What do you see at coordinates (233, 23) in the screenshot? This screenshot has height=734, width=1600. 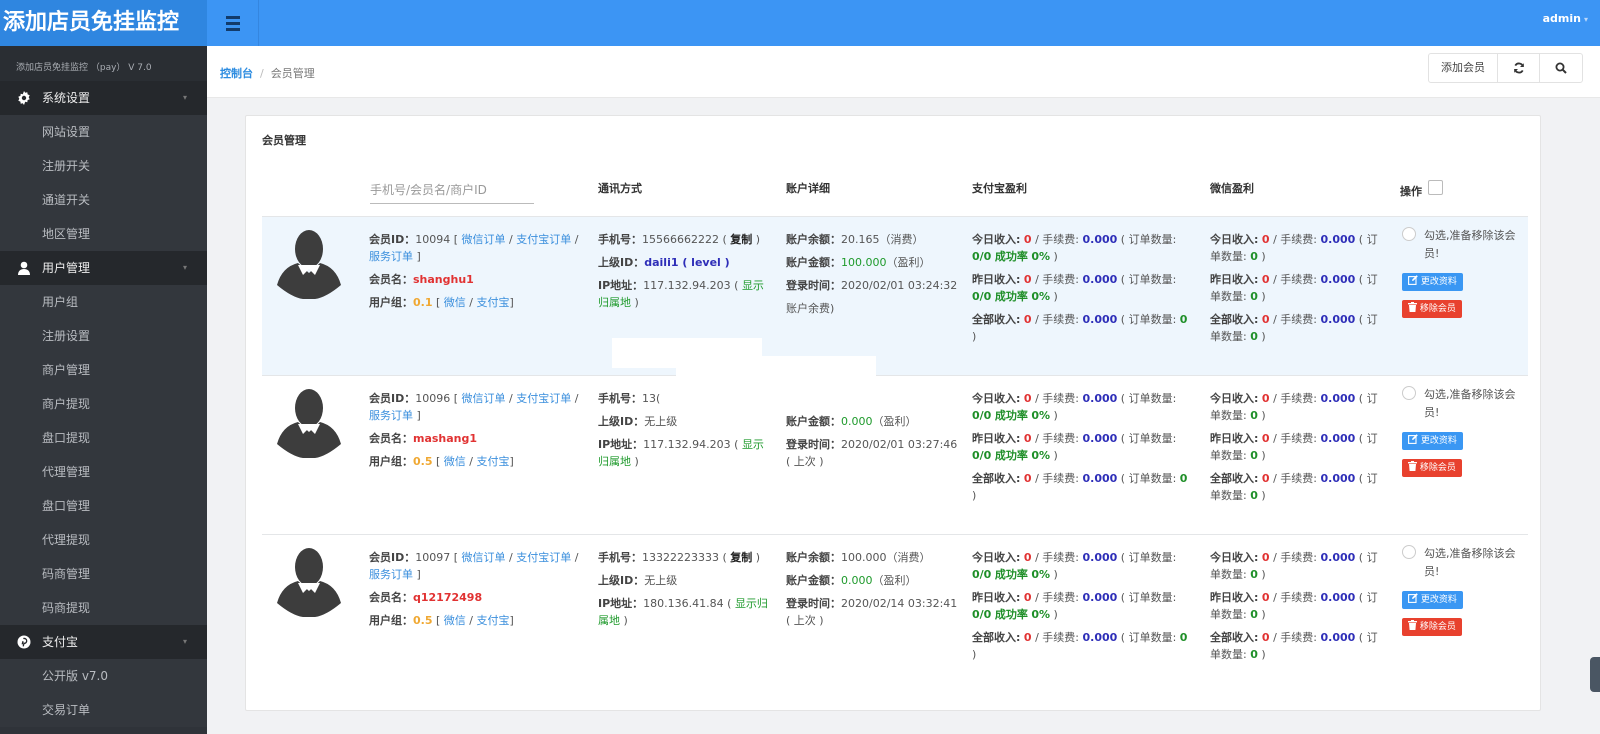 I see `sidebar-toggle-button` at bounding box center [233, 23].